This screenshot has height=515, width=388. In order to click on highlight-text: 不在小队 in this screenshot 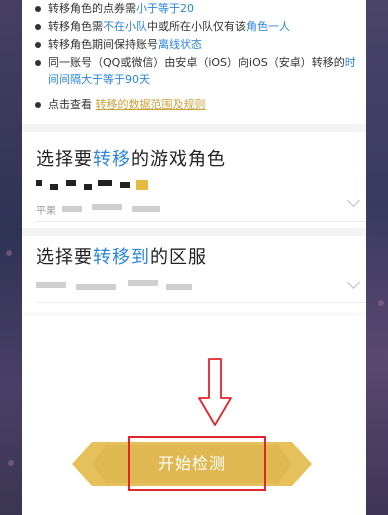, I will do `click(125, 26)`.